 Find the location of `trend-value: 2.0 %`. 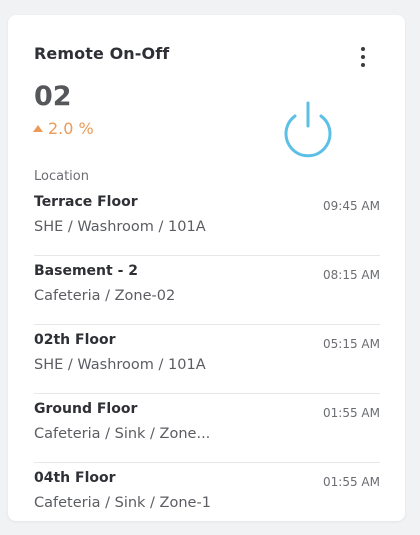

trend-value: 2.0 % is located at coordinates (71, 128).